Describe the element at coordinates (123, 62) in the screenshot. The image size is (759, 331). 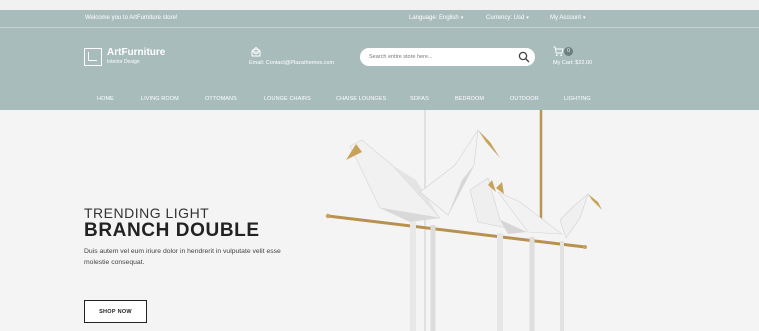
I see `logo-tagline: Interior Design` at that location.